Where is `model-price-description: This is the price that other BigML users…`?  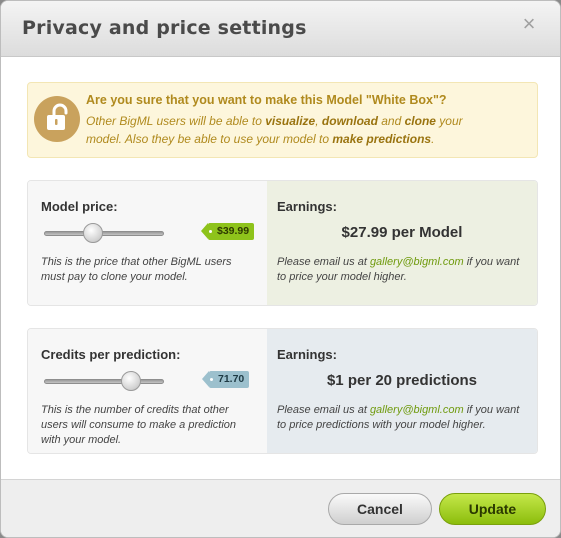 model-price-description: This is the price that other BigML users… is located at coordinates (136, 269).